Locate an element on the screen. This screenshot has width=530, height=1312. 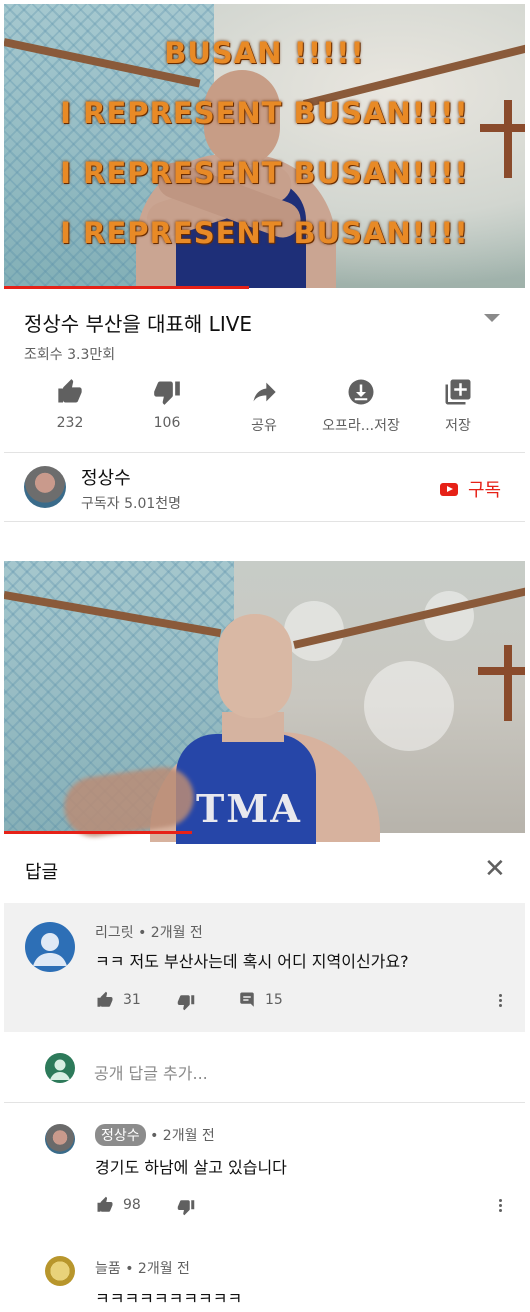
my-avatar is located at coordinates (60, 1068).